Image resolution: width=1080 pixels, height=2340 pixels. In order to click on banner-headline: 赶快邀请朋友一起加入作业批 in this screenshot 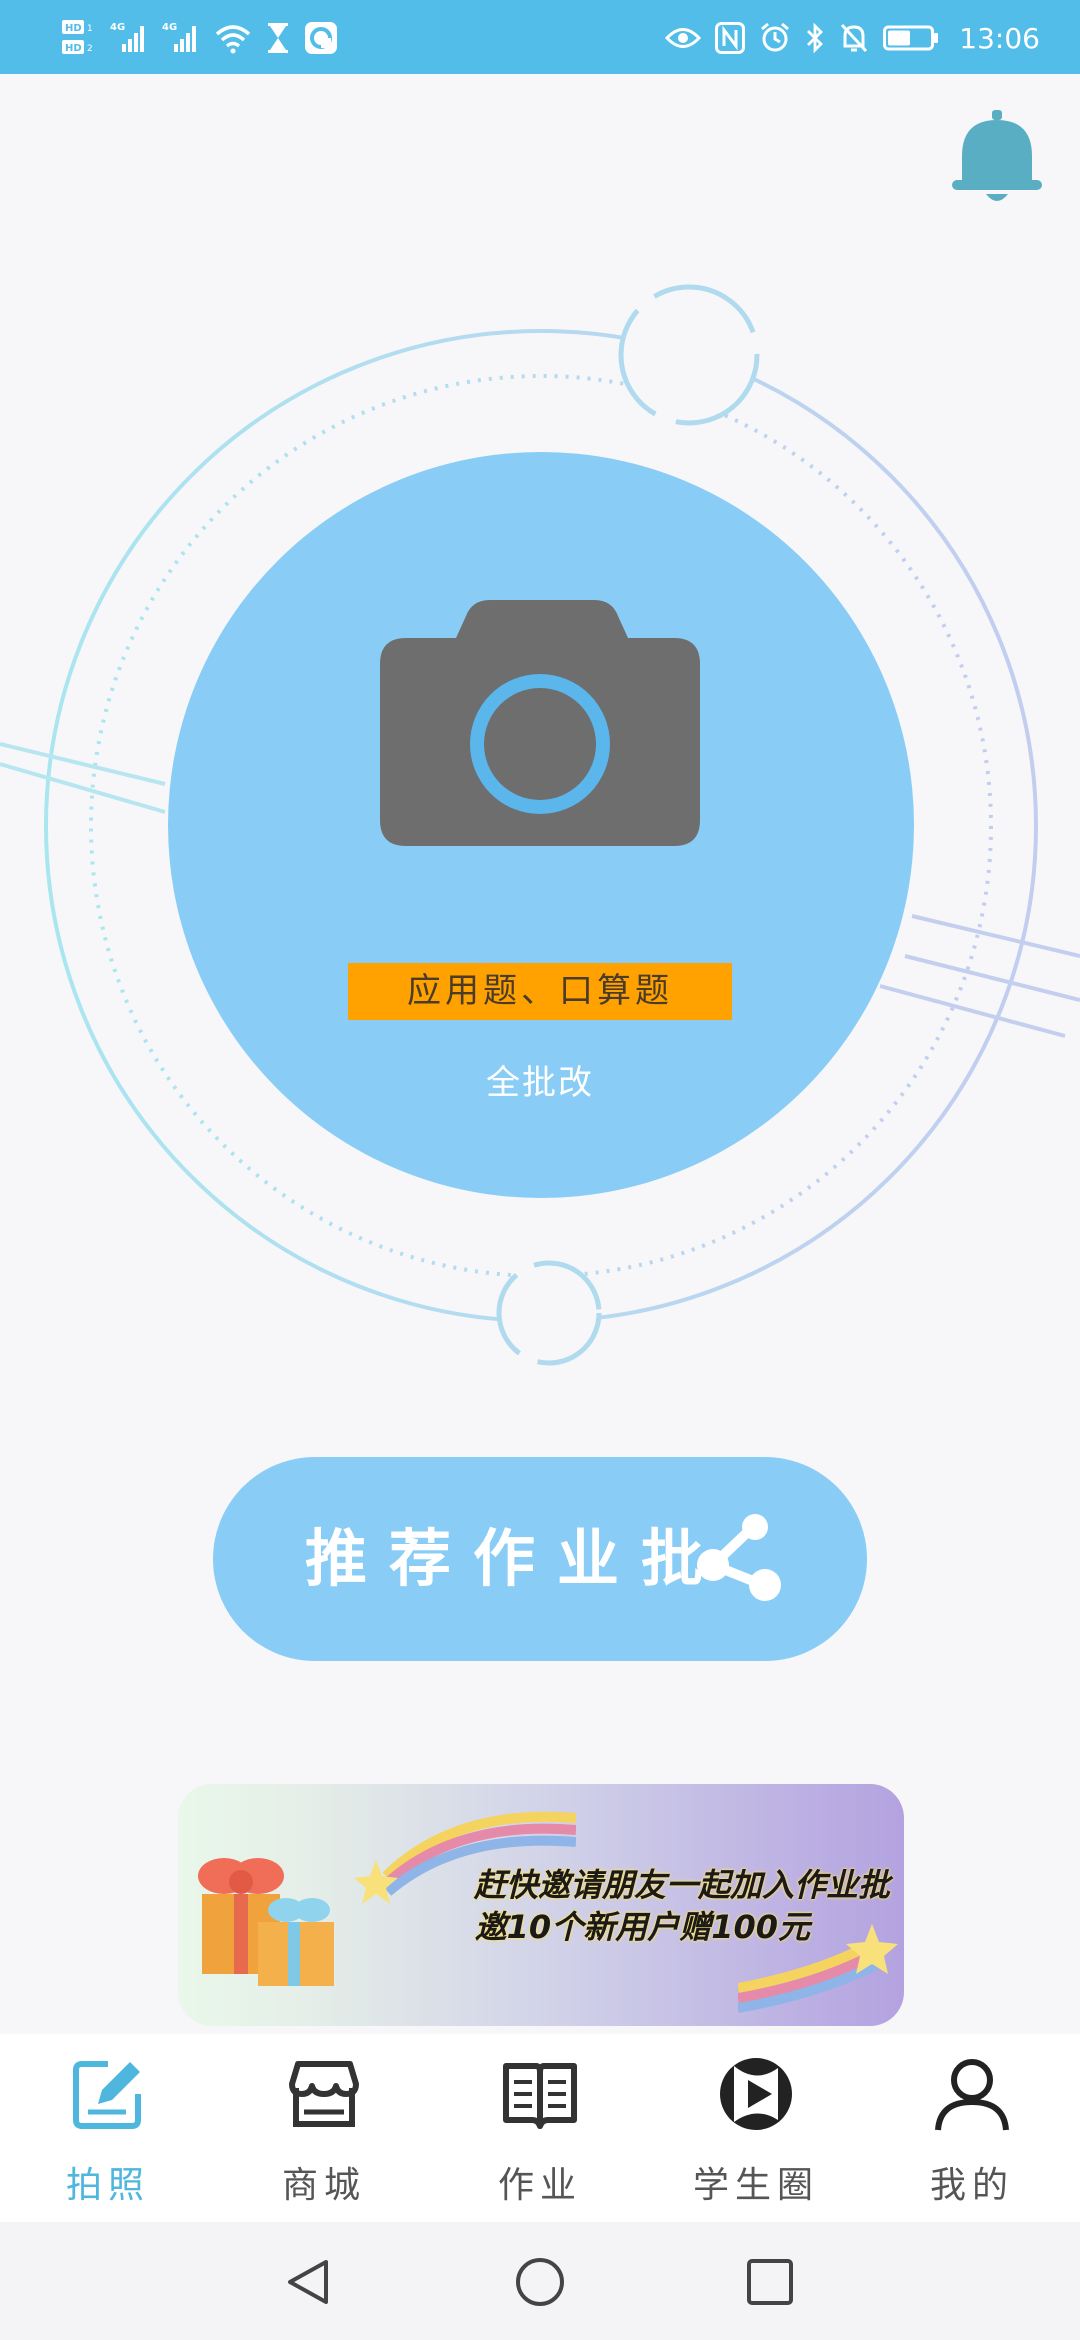, I will do `click(681, 1885)`.